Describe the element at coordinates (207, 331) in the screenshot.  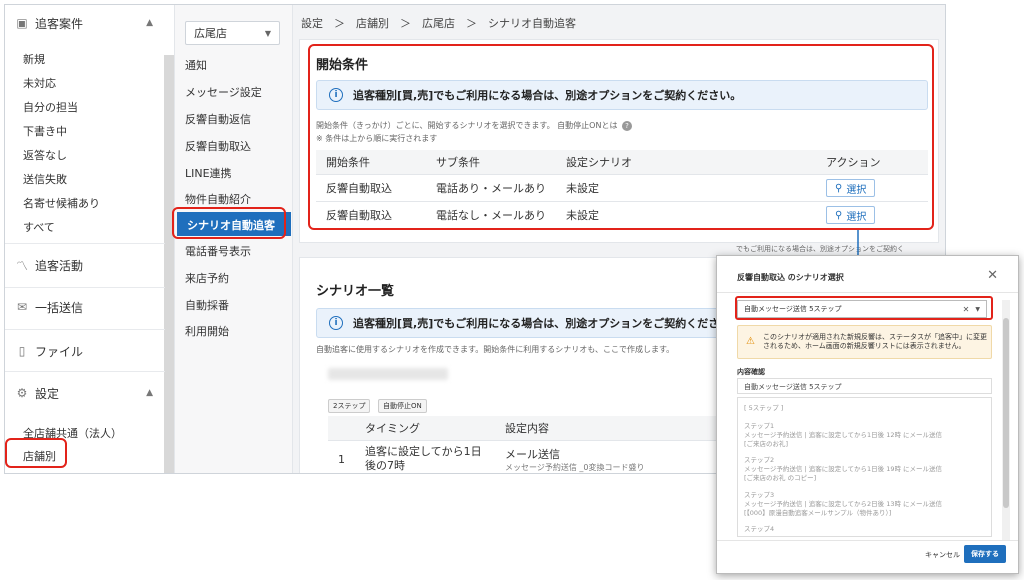
I see `subnav-item-start-use: 利用開始` at that location.